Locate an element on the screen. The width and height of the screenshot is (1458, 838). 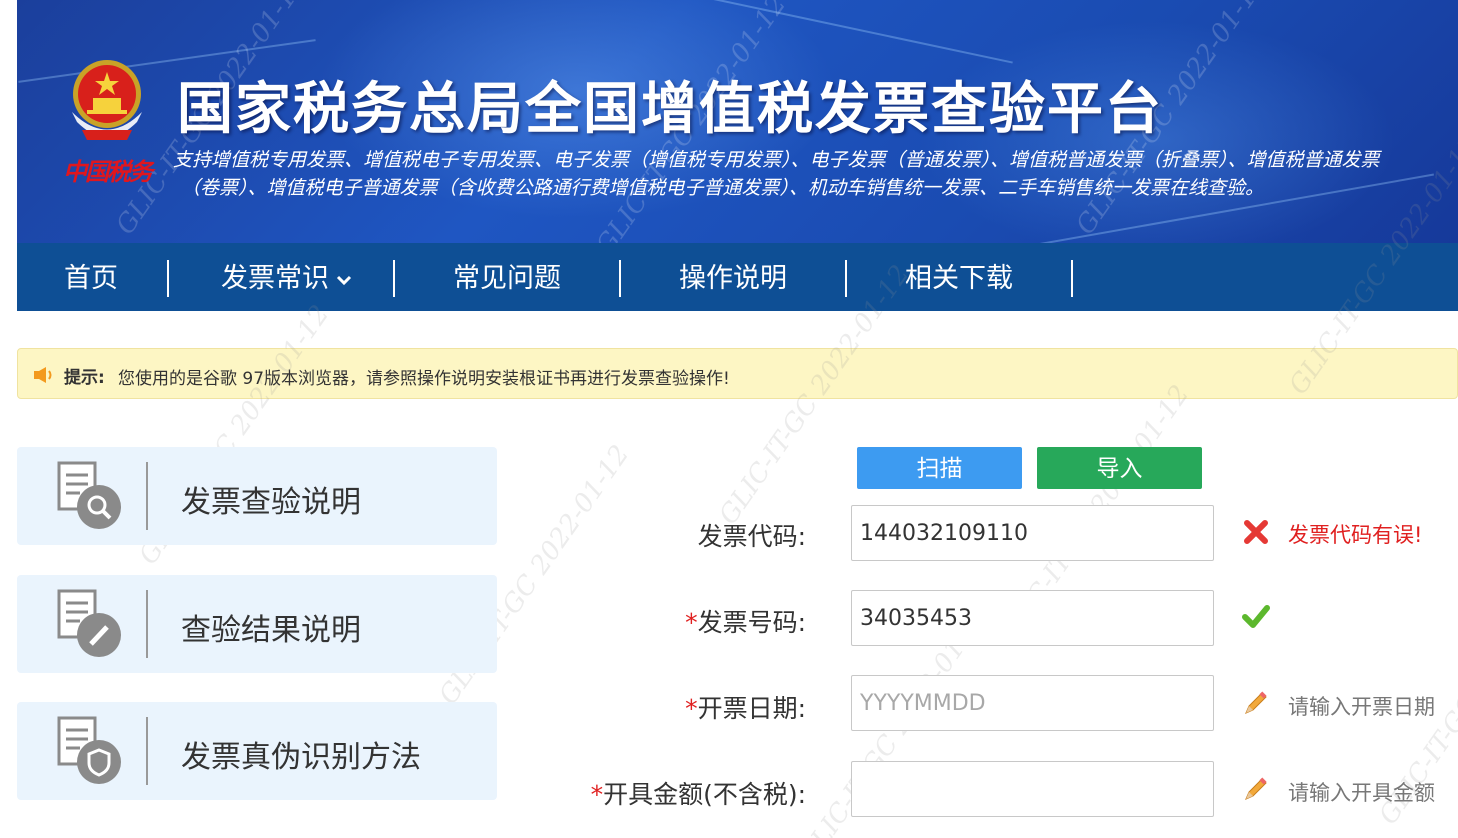
nav-item-home: 首页 is located at coordinates (91, 277).